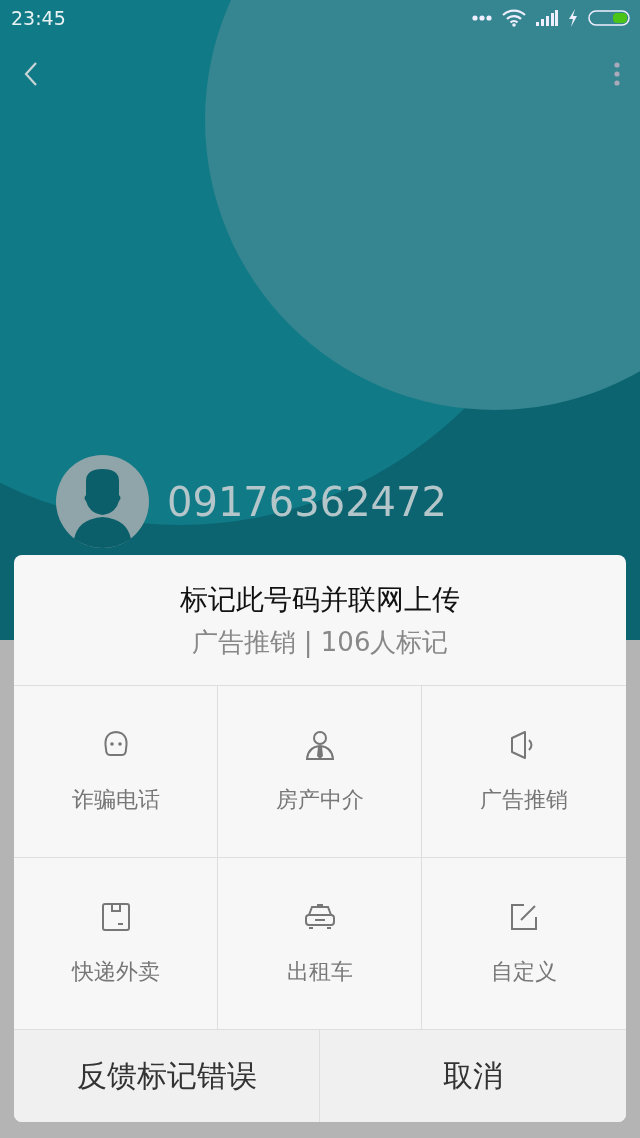  I want to click on feedback-button: 反馈标记错误, so click(167, 1076).